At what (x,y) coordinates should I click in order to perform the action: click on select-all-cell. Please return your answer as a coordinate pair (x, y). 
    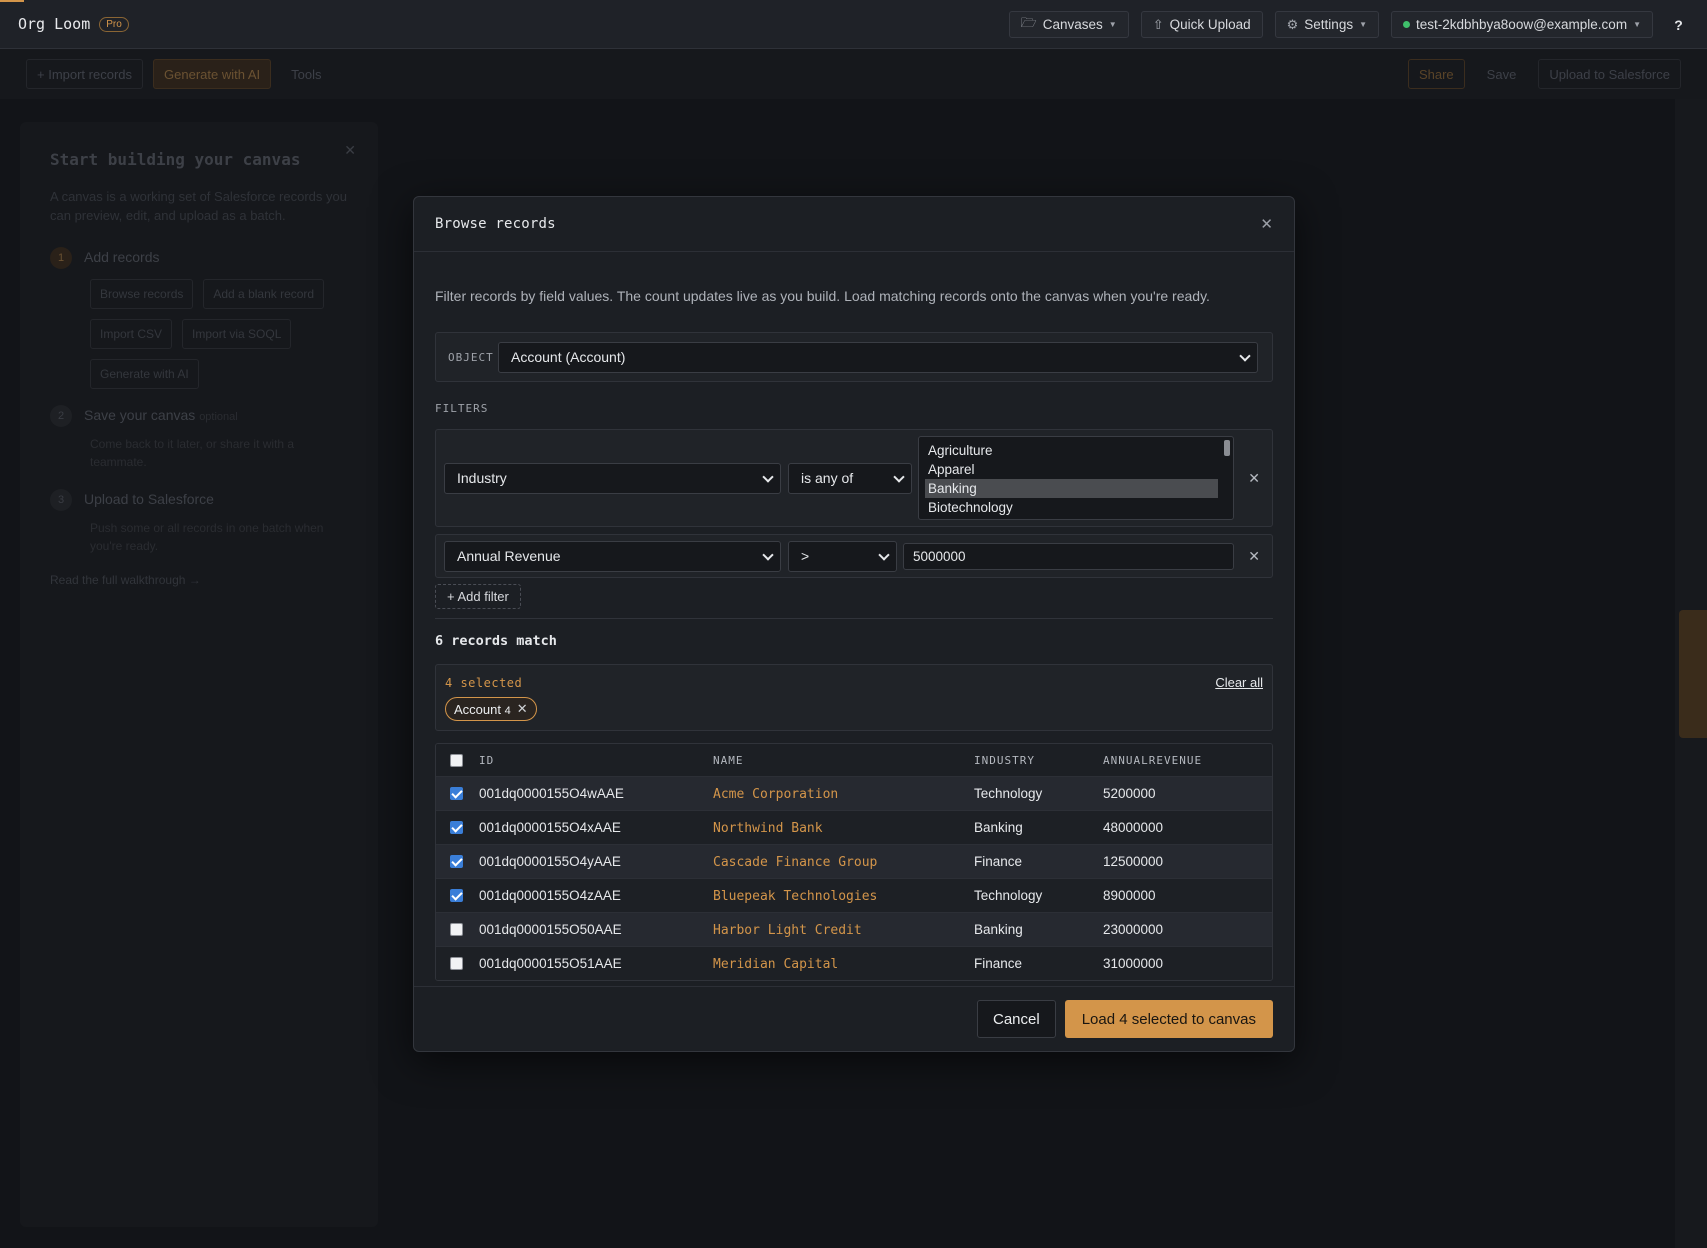
    Looking at the image, I should click on (456, 760).